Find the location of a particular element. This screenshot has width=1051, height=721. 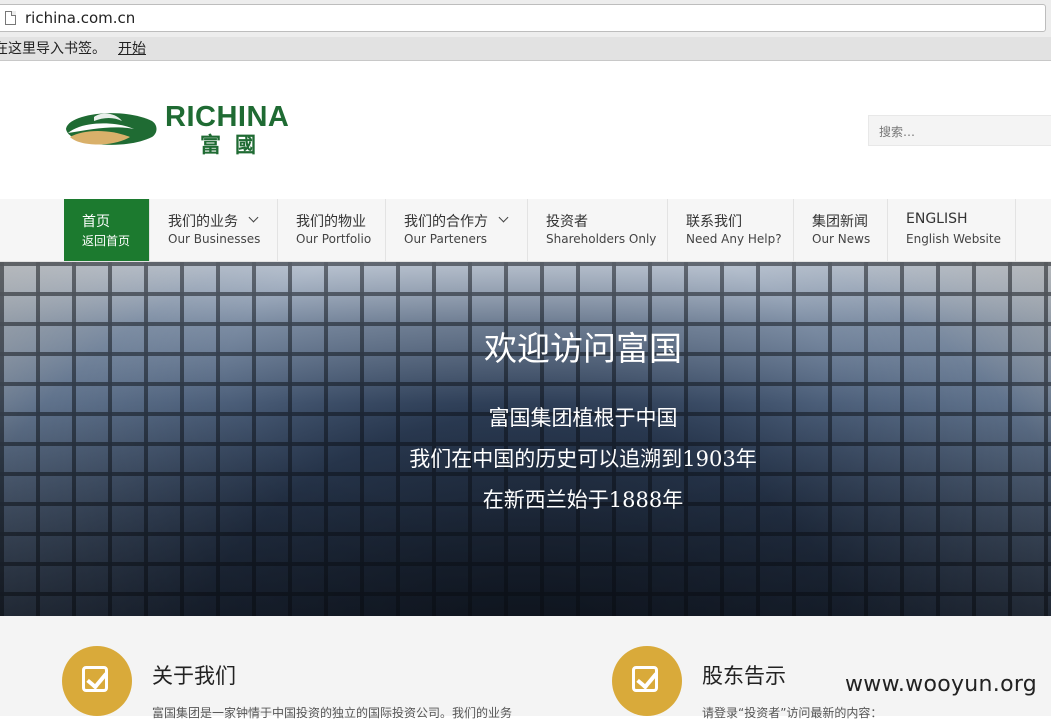

about-icon is located at coordinates (97, 681).